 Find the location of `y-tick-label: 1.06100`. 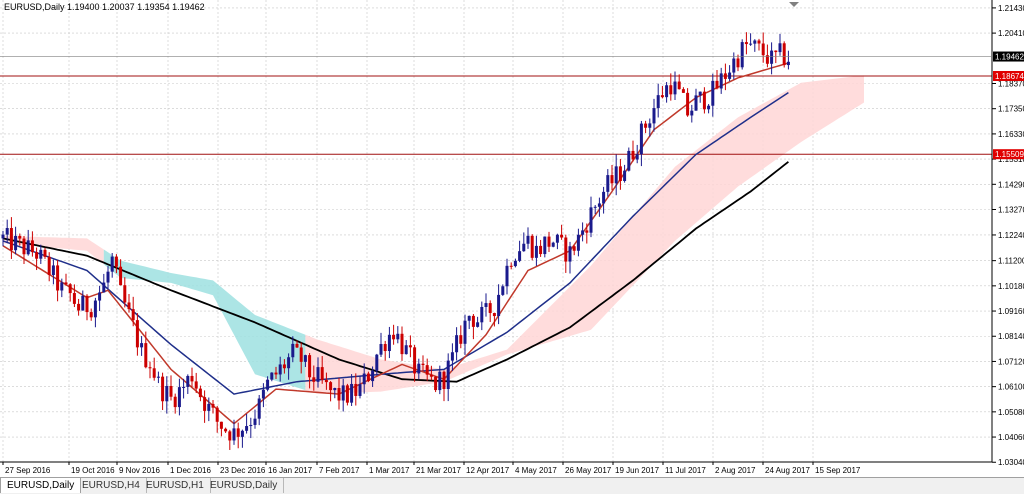

y-tick-label: 1.06100 is located at coordinates (1011, 387).